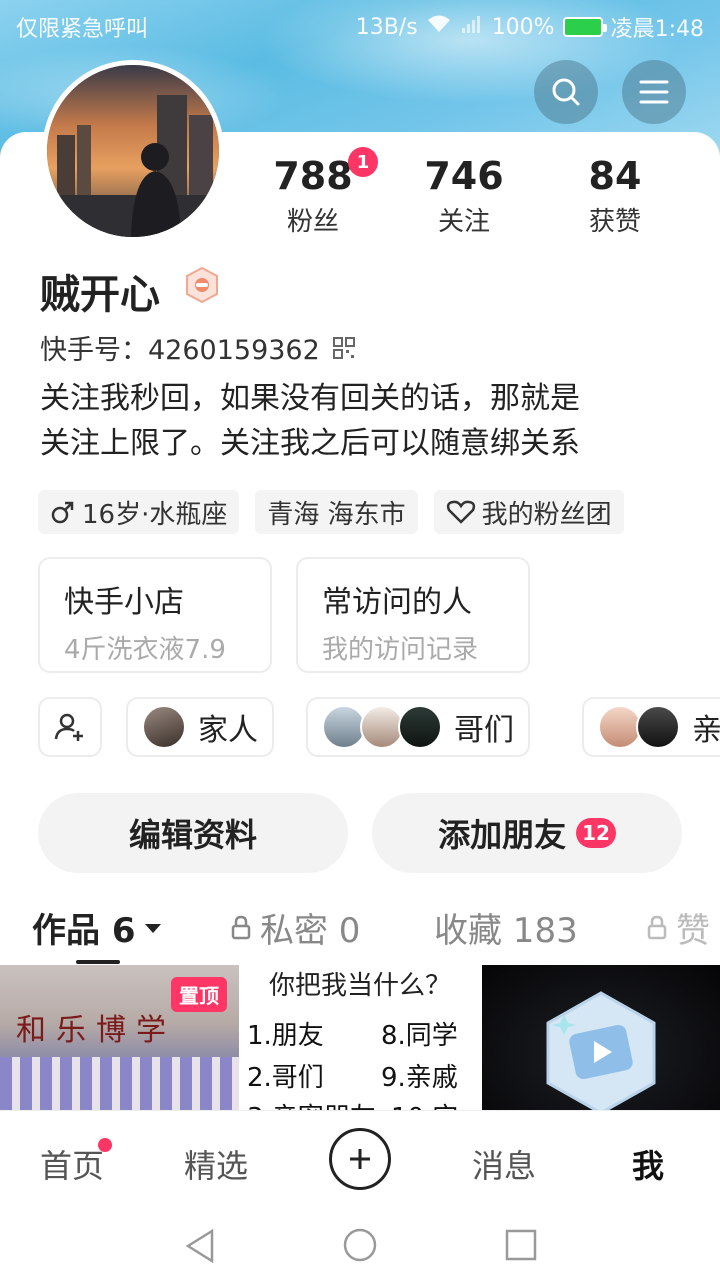  I want to click on create-button, so click(360, 1159).